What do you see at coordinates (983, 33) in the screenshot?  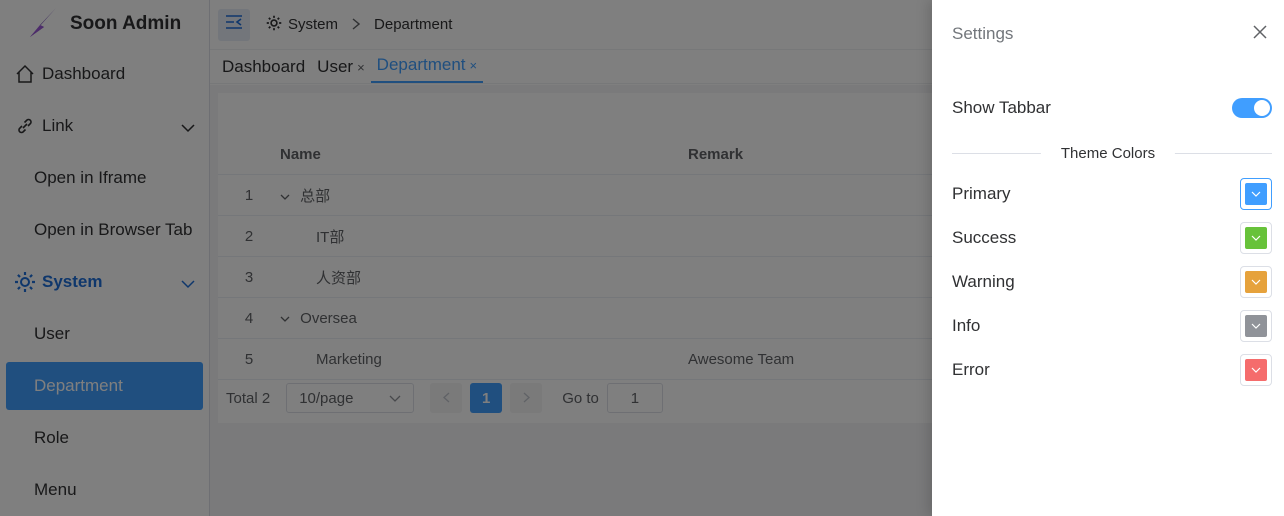 I see `drawer-title: Settings` at bounding box center [983, 33].